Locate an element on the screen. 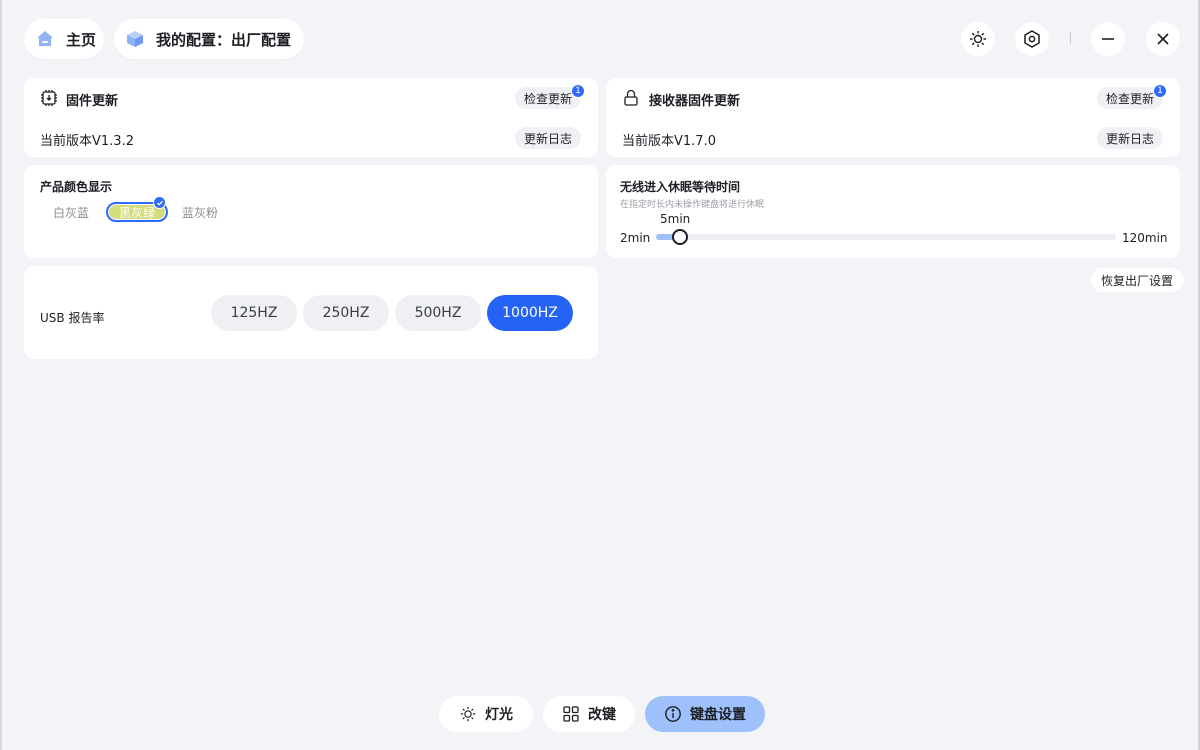 The image size is (1200, 750). tab-lighting: 灯光 is located at coordinates (486, 714).